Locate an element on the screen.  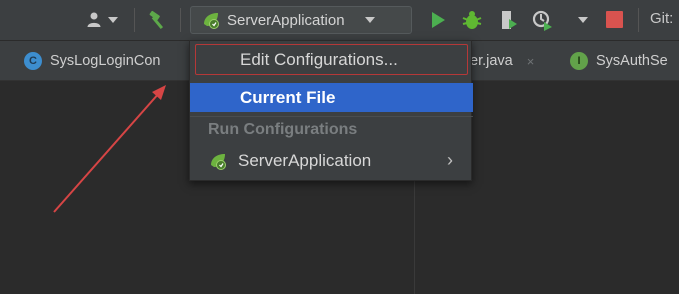
run-configuration-selector: ServerApplication is located at coordinates (301, 20).